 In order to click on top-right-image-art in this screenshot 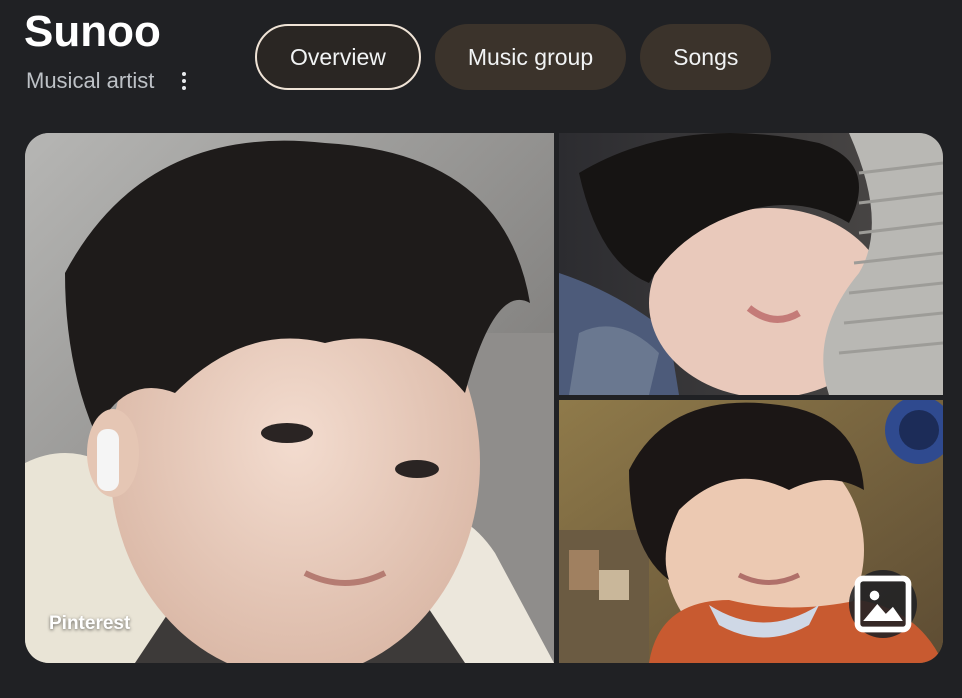, I will do `click(751, 264)`.